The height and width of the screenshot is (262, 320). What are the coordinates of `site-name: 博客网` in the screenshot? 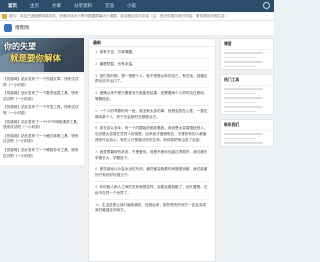 It's located at (22, 28).